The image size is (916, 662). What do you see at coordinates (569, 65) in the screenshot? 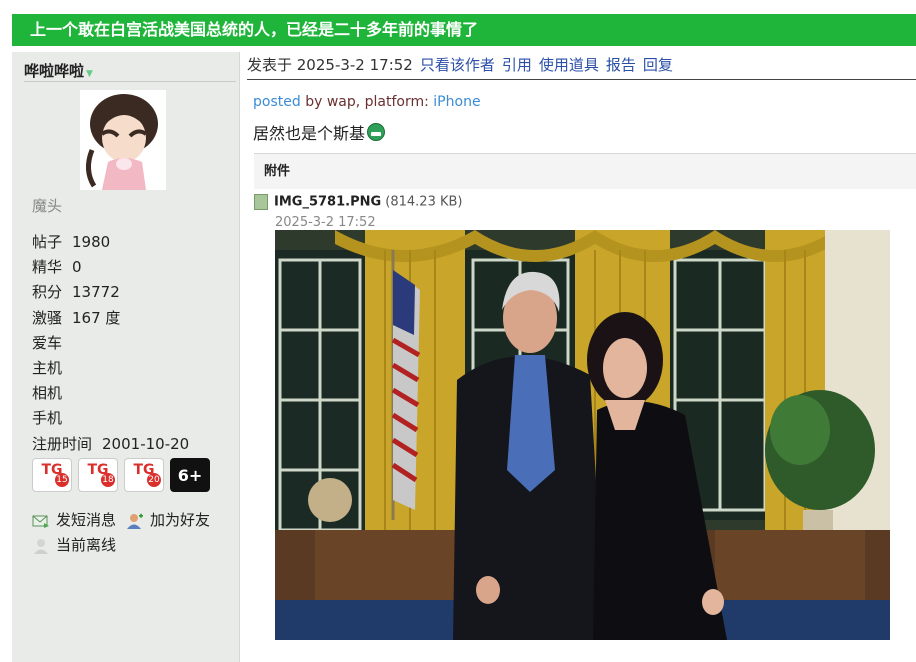
I see `use-item-link: 使用道具` at bounding box center [569, 65].